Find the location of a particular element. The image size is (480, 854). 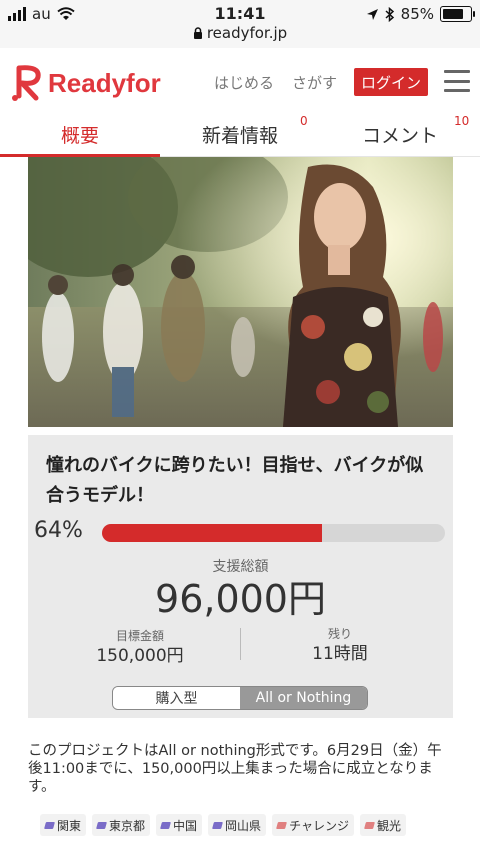

tag-label: 東京都 is located at coordinates (127, 825).